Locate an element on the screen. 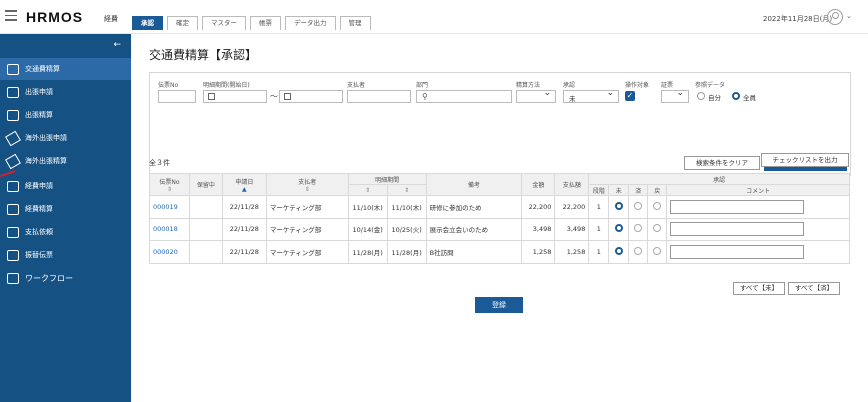 The width and height of the screenshot is (868, 402). tab-forms: 帳票 is located at coordinates (265, 23).